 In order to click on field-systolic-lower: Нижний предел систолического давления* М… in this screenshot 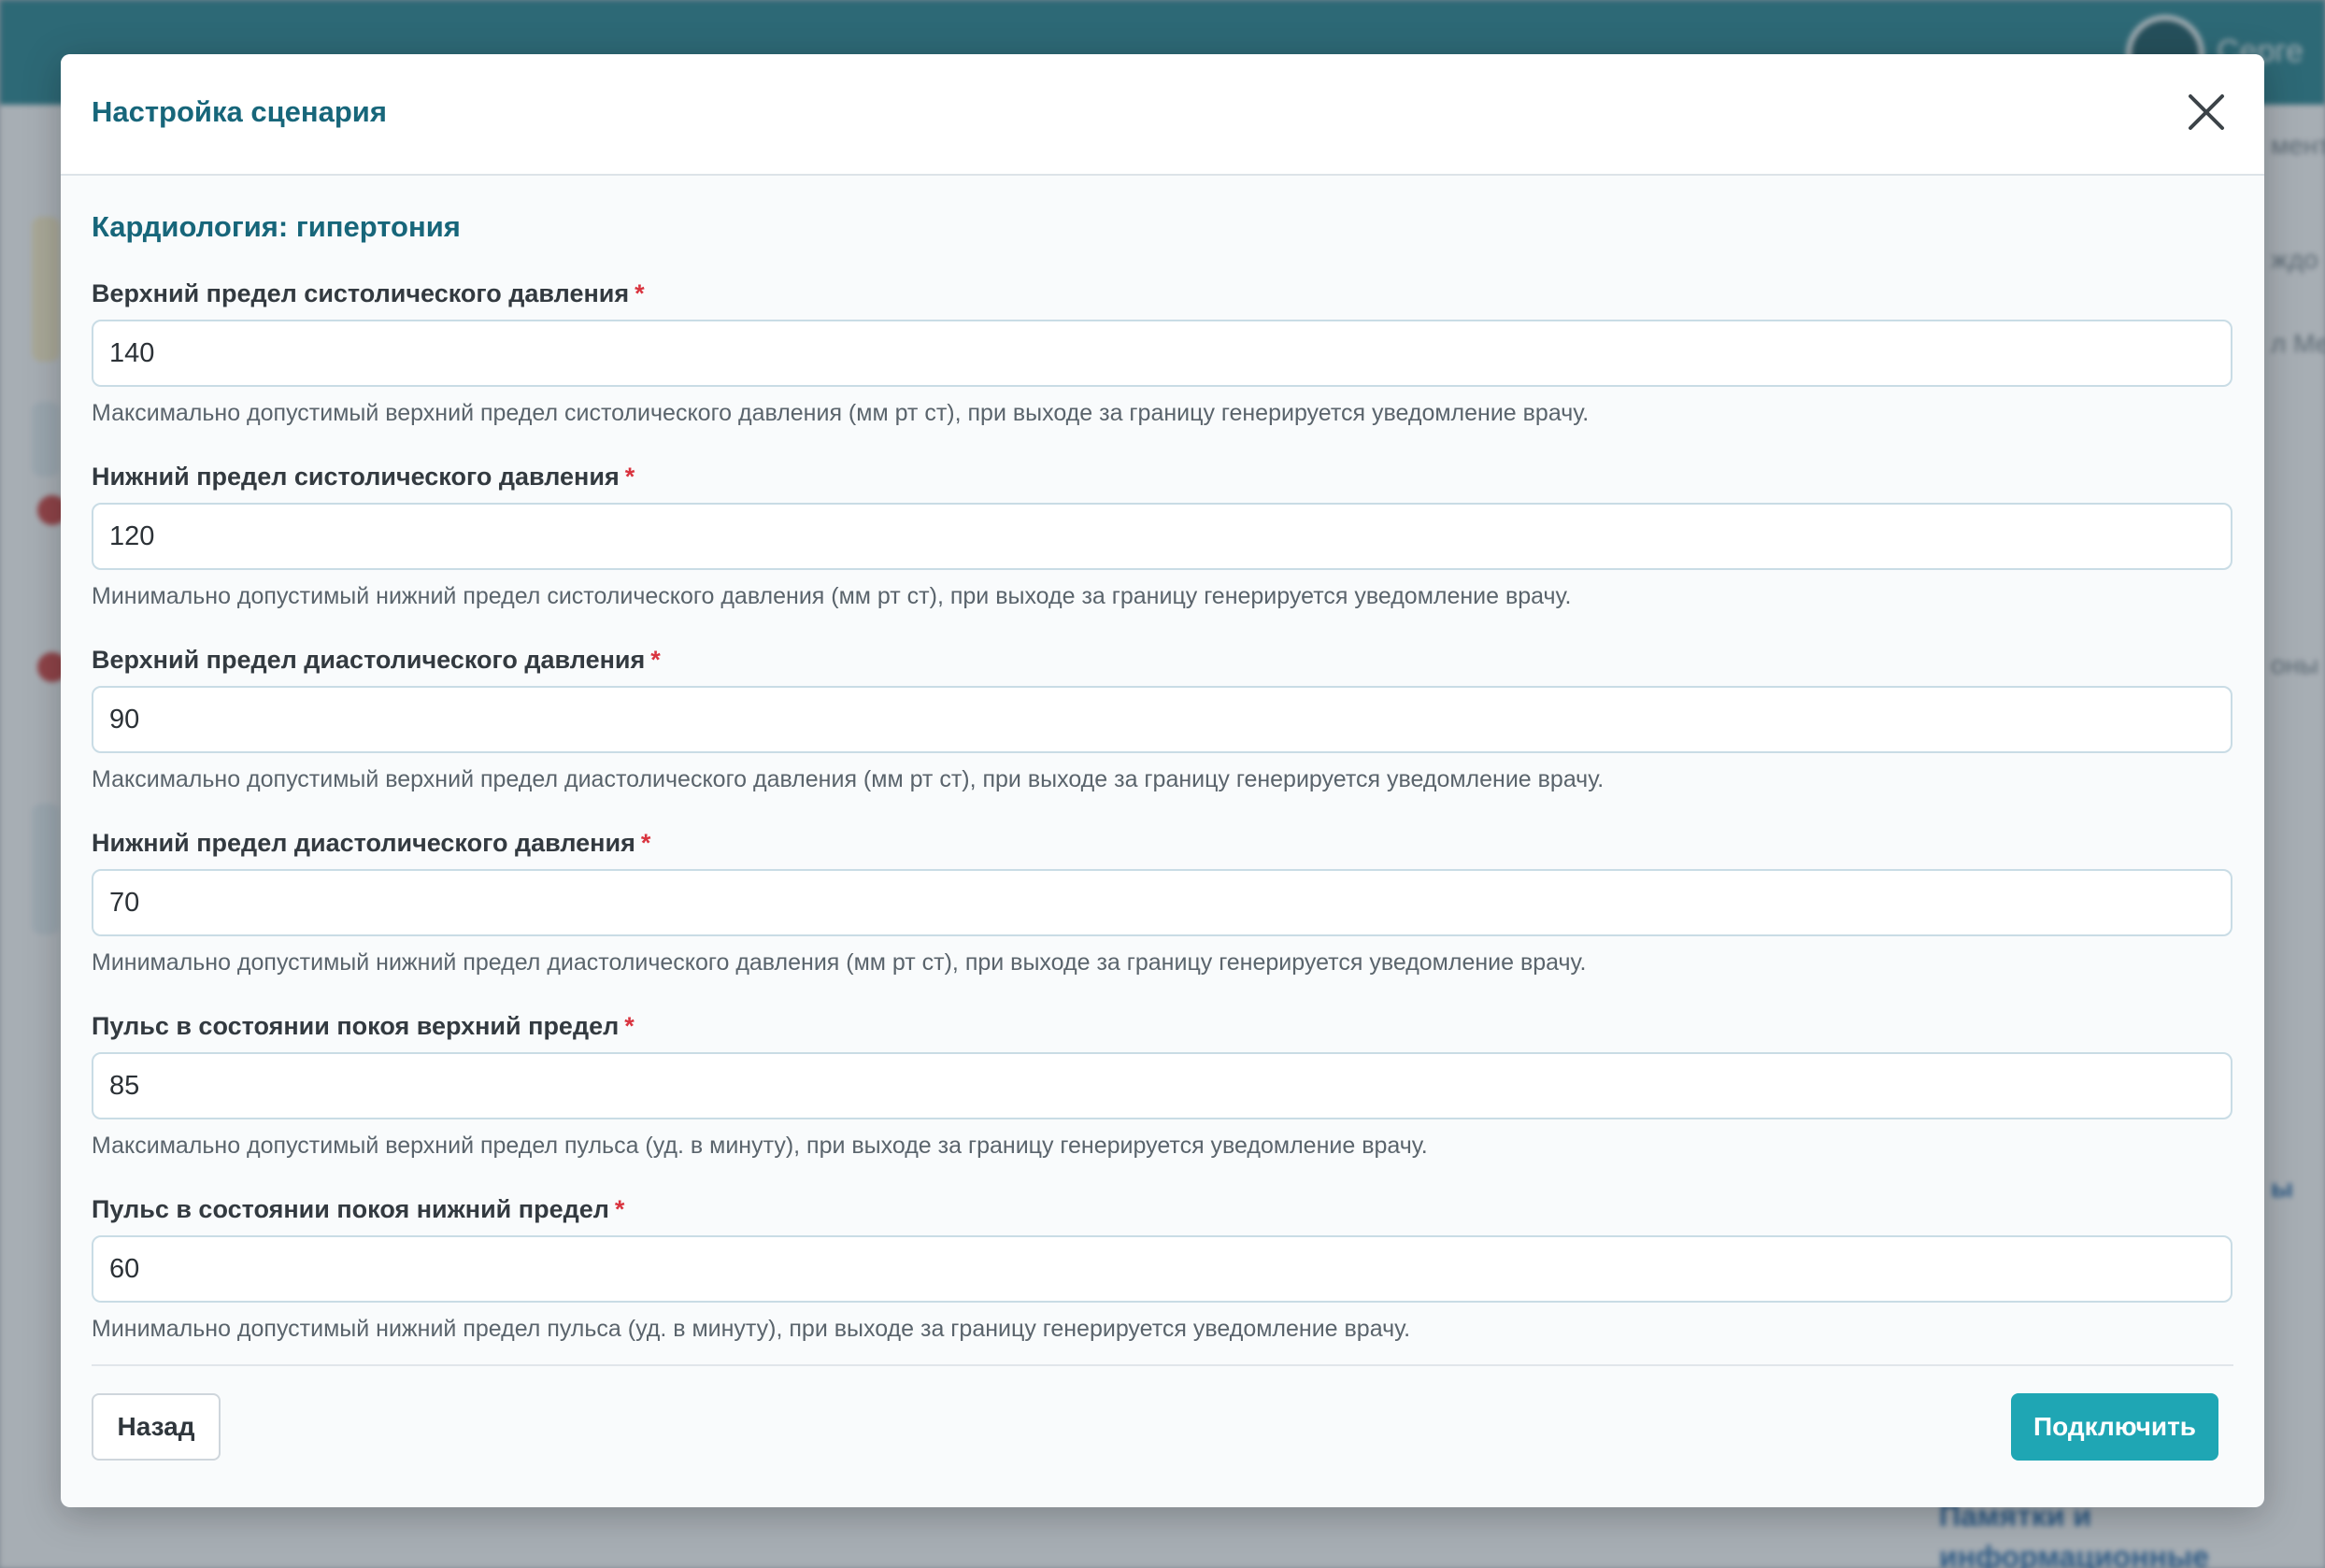, I will do `click(1162, 536)`.